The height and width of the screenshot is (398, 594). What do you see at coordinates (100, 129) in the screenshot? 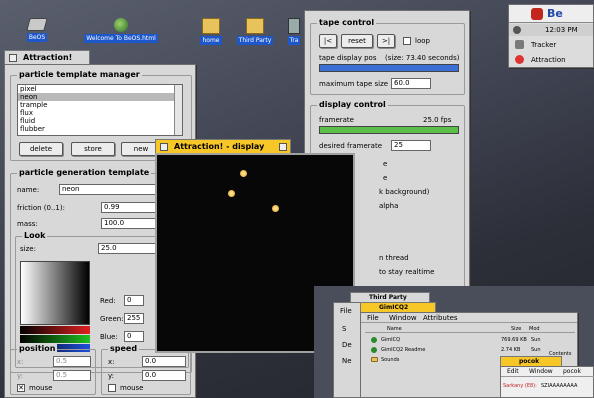
I see `list-item: flubber` at bounding box center [100, 129].